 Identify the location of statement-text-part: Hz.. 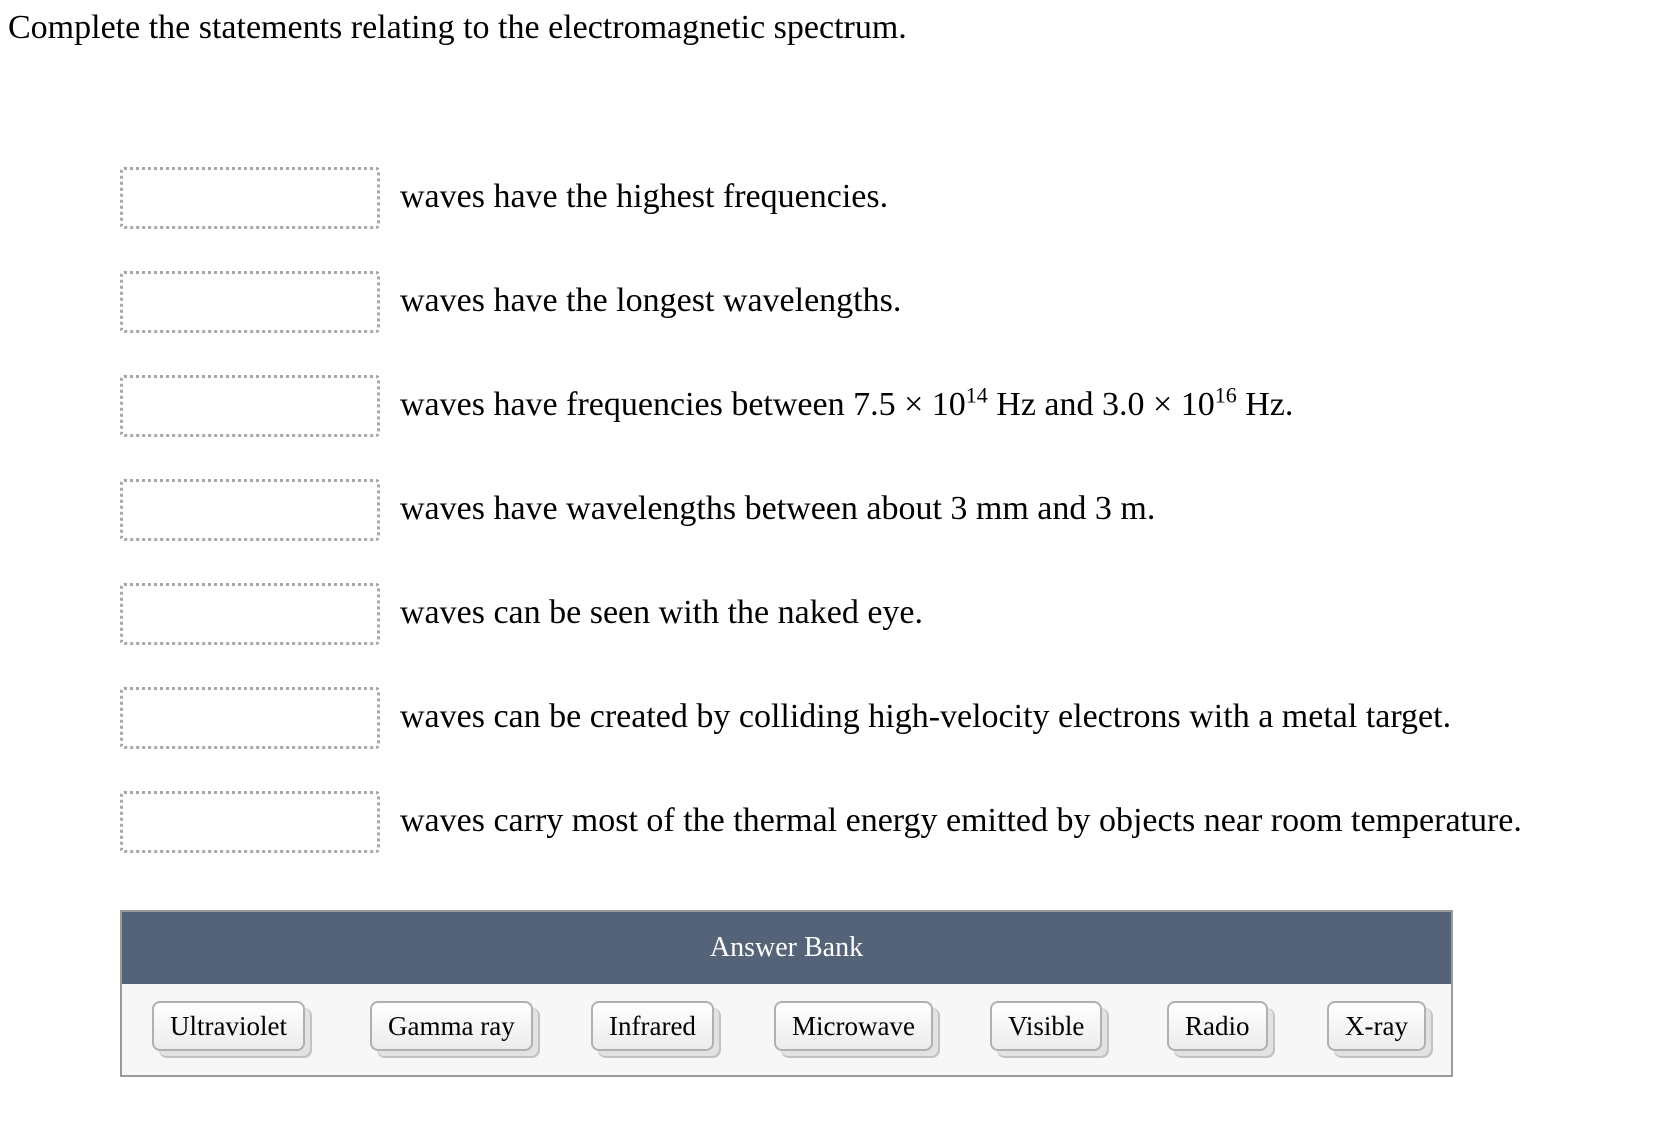
(1265, 404).